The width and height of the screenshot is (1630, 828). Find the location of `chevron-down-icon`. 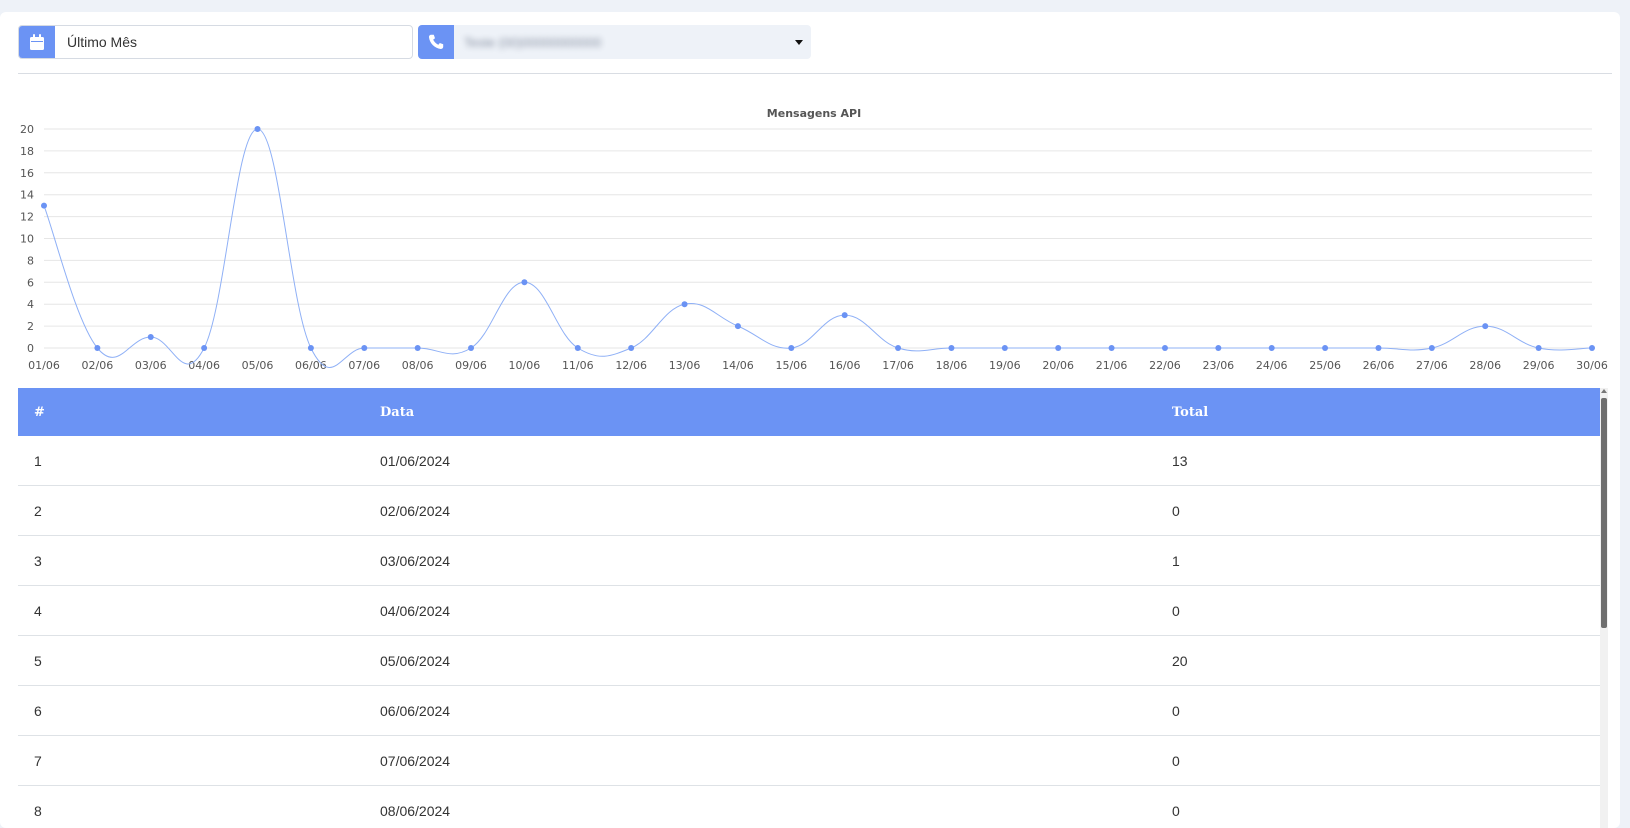

chevron-down-icon is located at coordinates (799, 42).